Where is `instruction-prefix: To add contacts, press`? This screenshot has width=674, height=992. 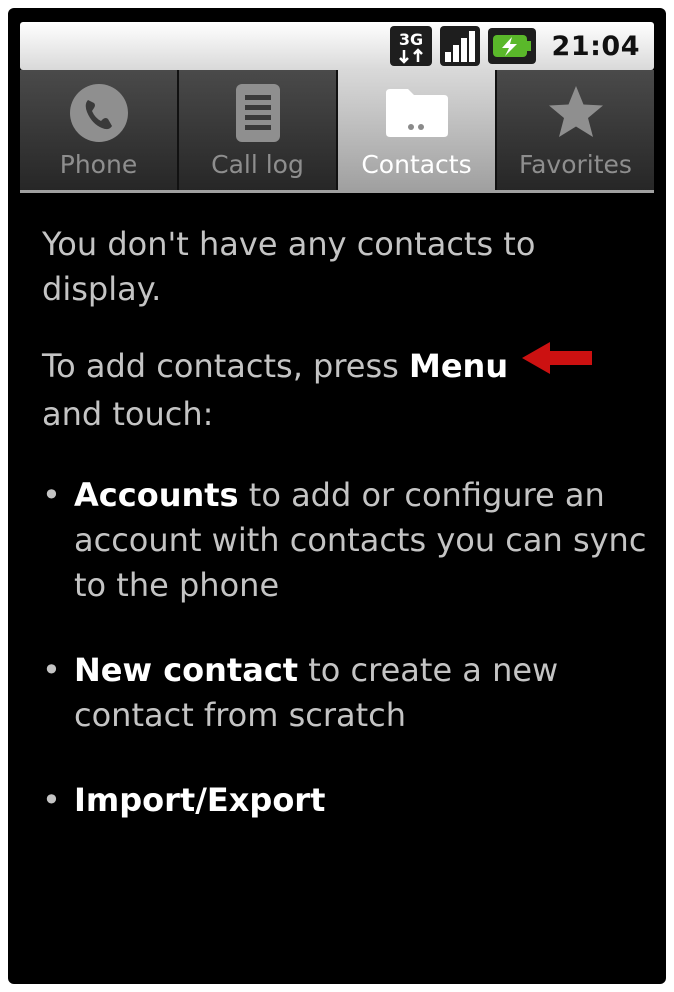 instruction-prefix: To add contacts, press is located at coordinates (225, 366).